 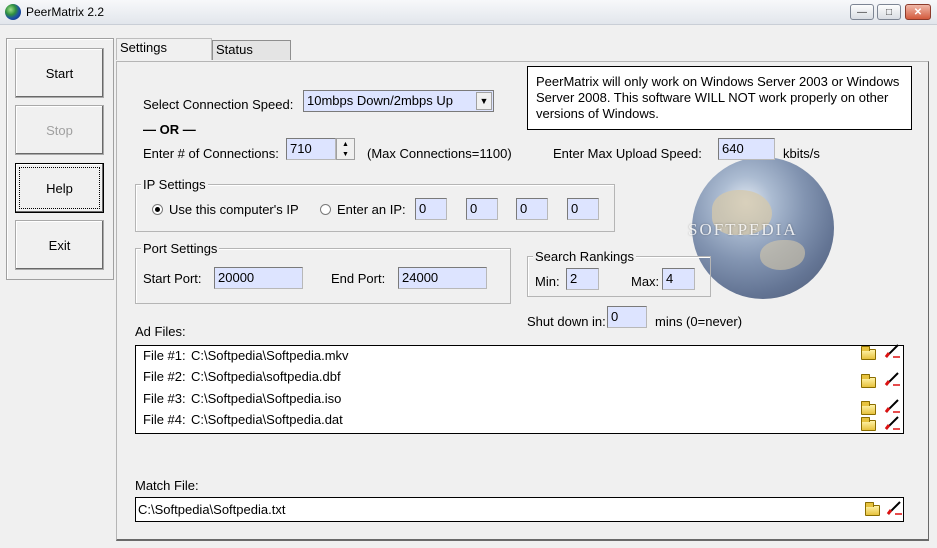 I want to click on tab-status: Status, so click(x=251, y=50).